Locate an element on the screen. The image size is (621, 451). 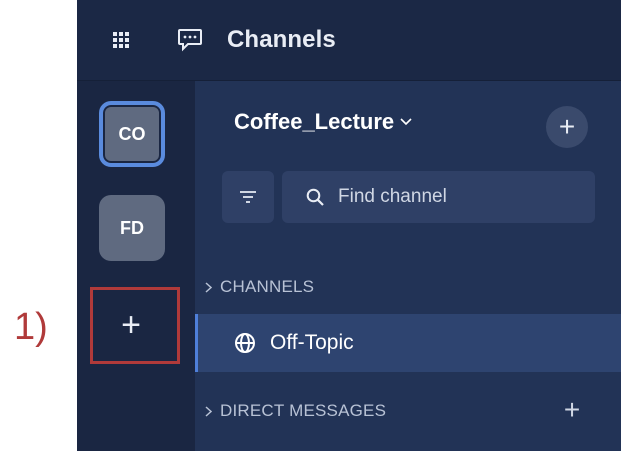
add-channel-button: + is located at coordinates (567, 127).